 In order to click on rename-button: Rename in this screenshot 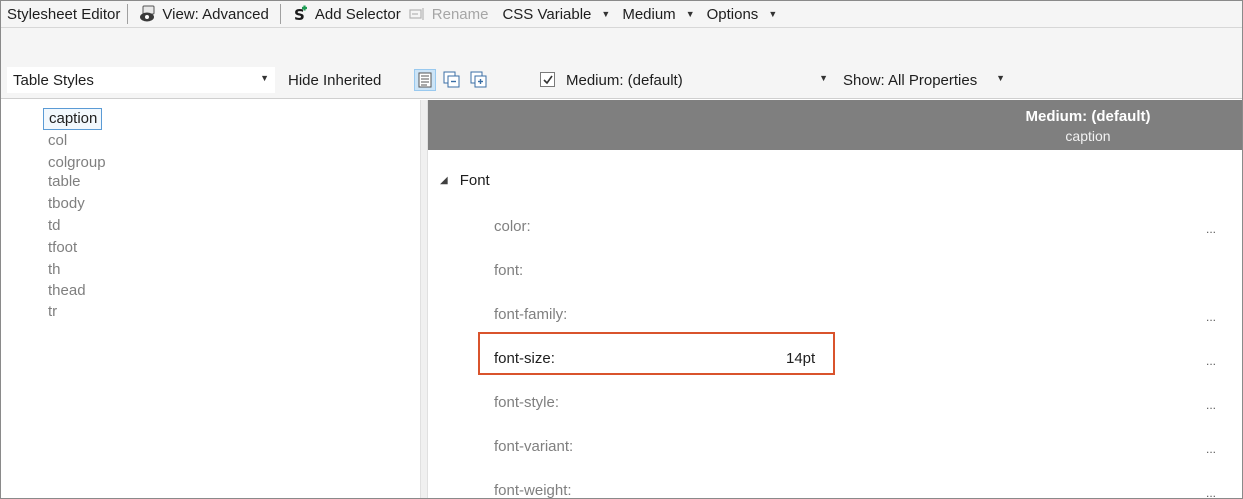, I will do `click(449, 14)`.